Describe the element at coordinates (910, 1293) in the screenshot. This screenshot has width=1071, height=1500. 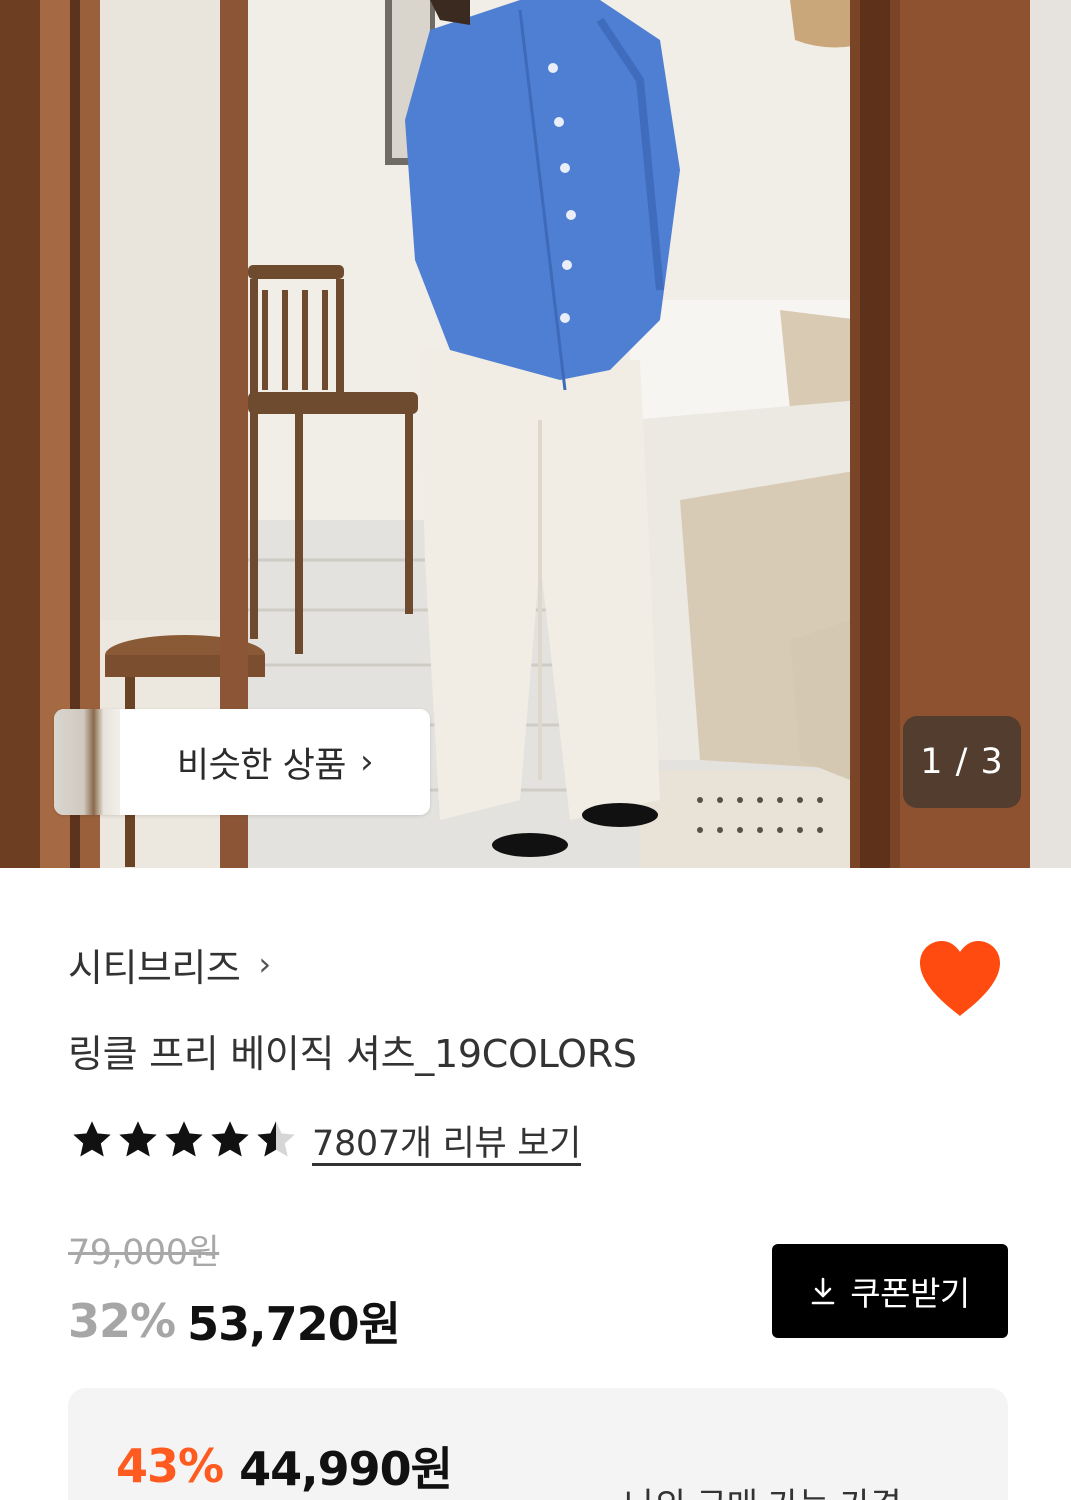
I see `coupon-button-label: 쿠폰받기` at that location.